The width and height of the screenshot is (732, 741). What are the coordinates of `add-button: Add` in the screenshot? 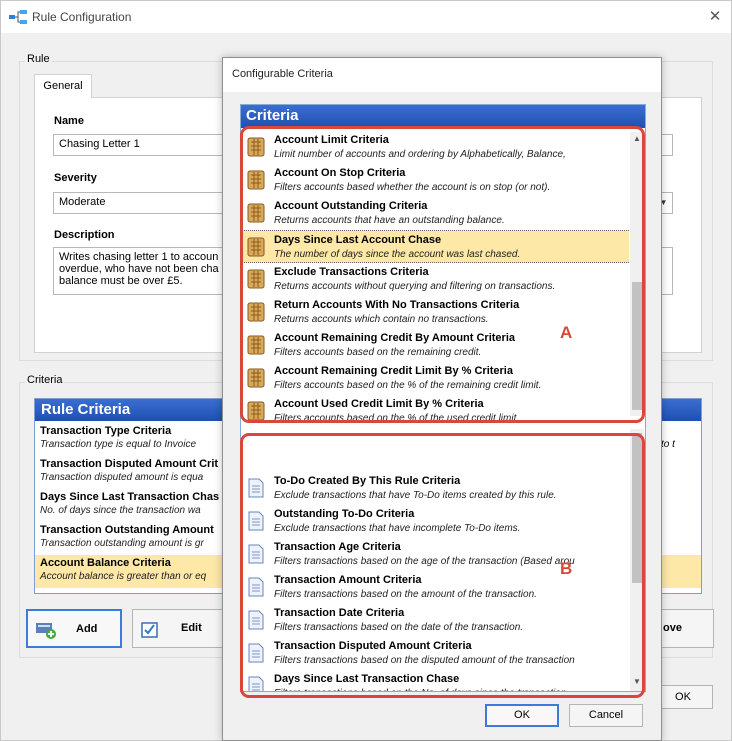 It's located at (74, 628).